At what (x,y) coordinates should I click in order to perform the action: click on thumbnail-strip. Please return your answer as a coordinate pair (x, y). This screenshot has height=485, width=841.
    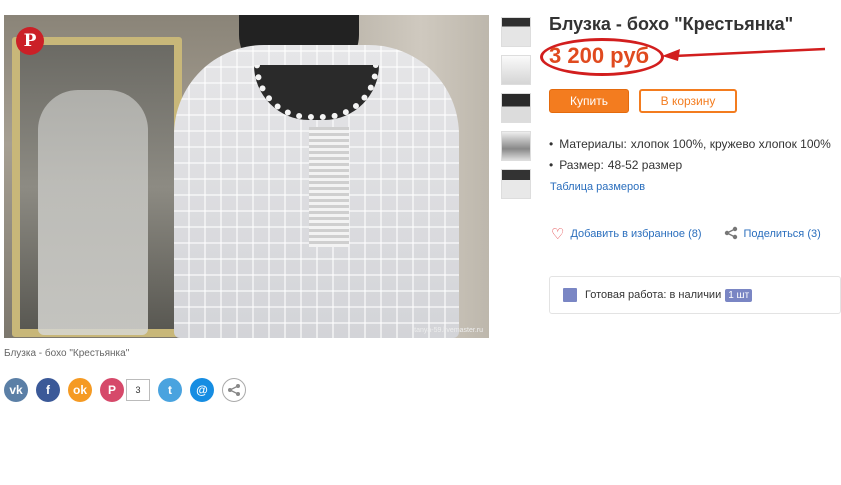
    Looking at the image, I should click on (516, 108).